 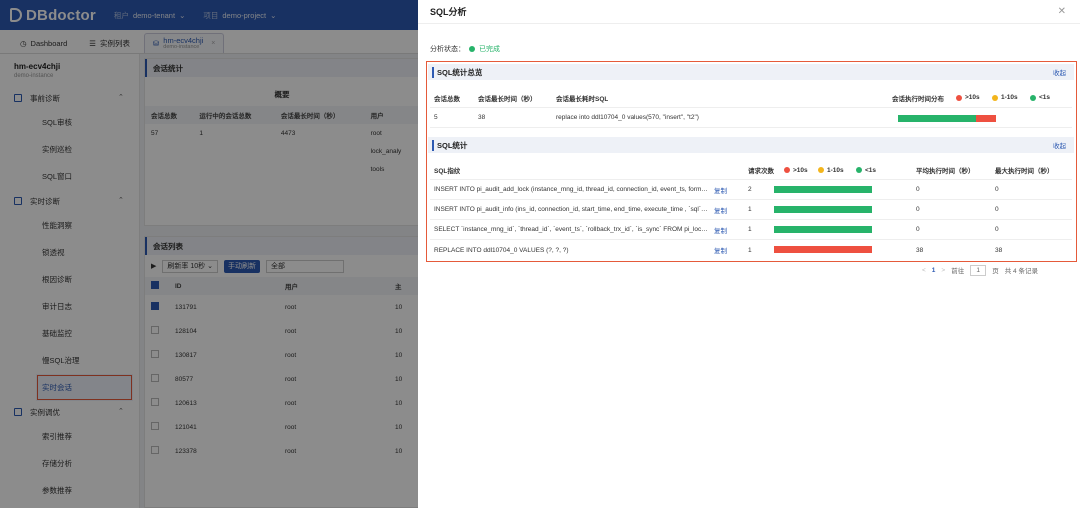 I want to click on goto-label: 前往, so click(x=958, y=271).